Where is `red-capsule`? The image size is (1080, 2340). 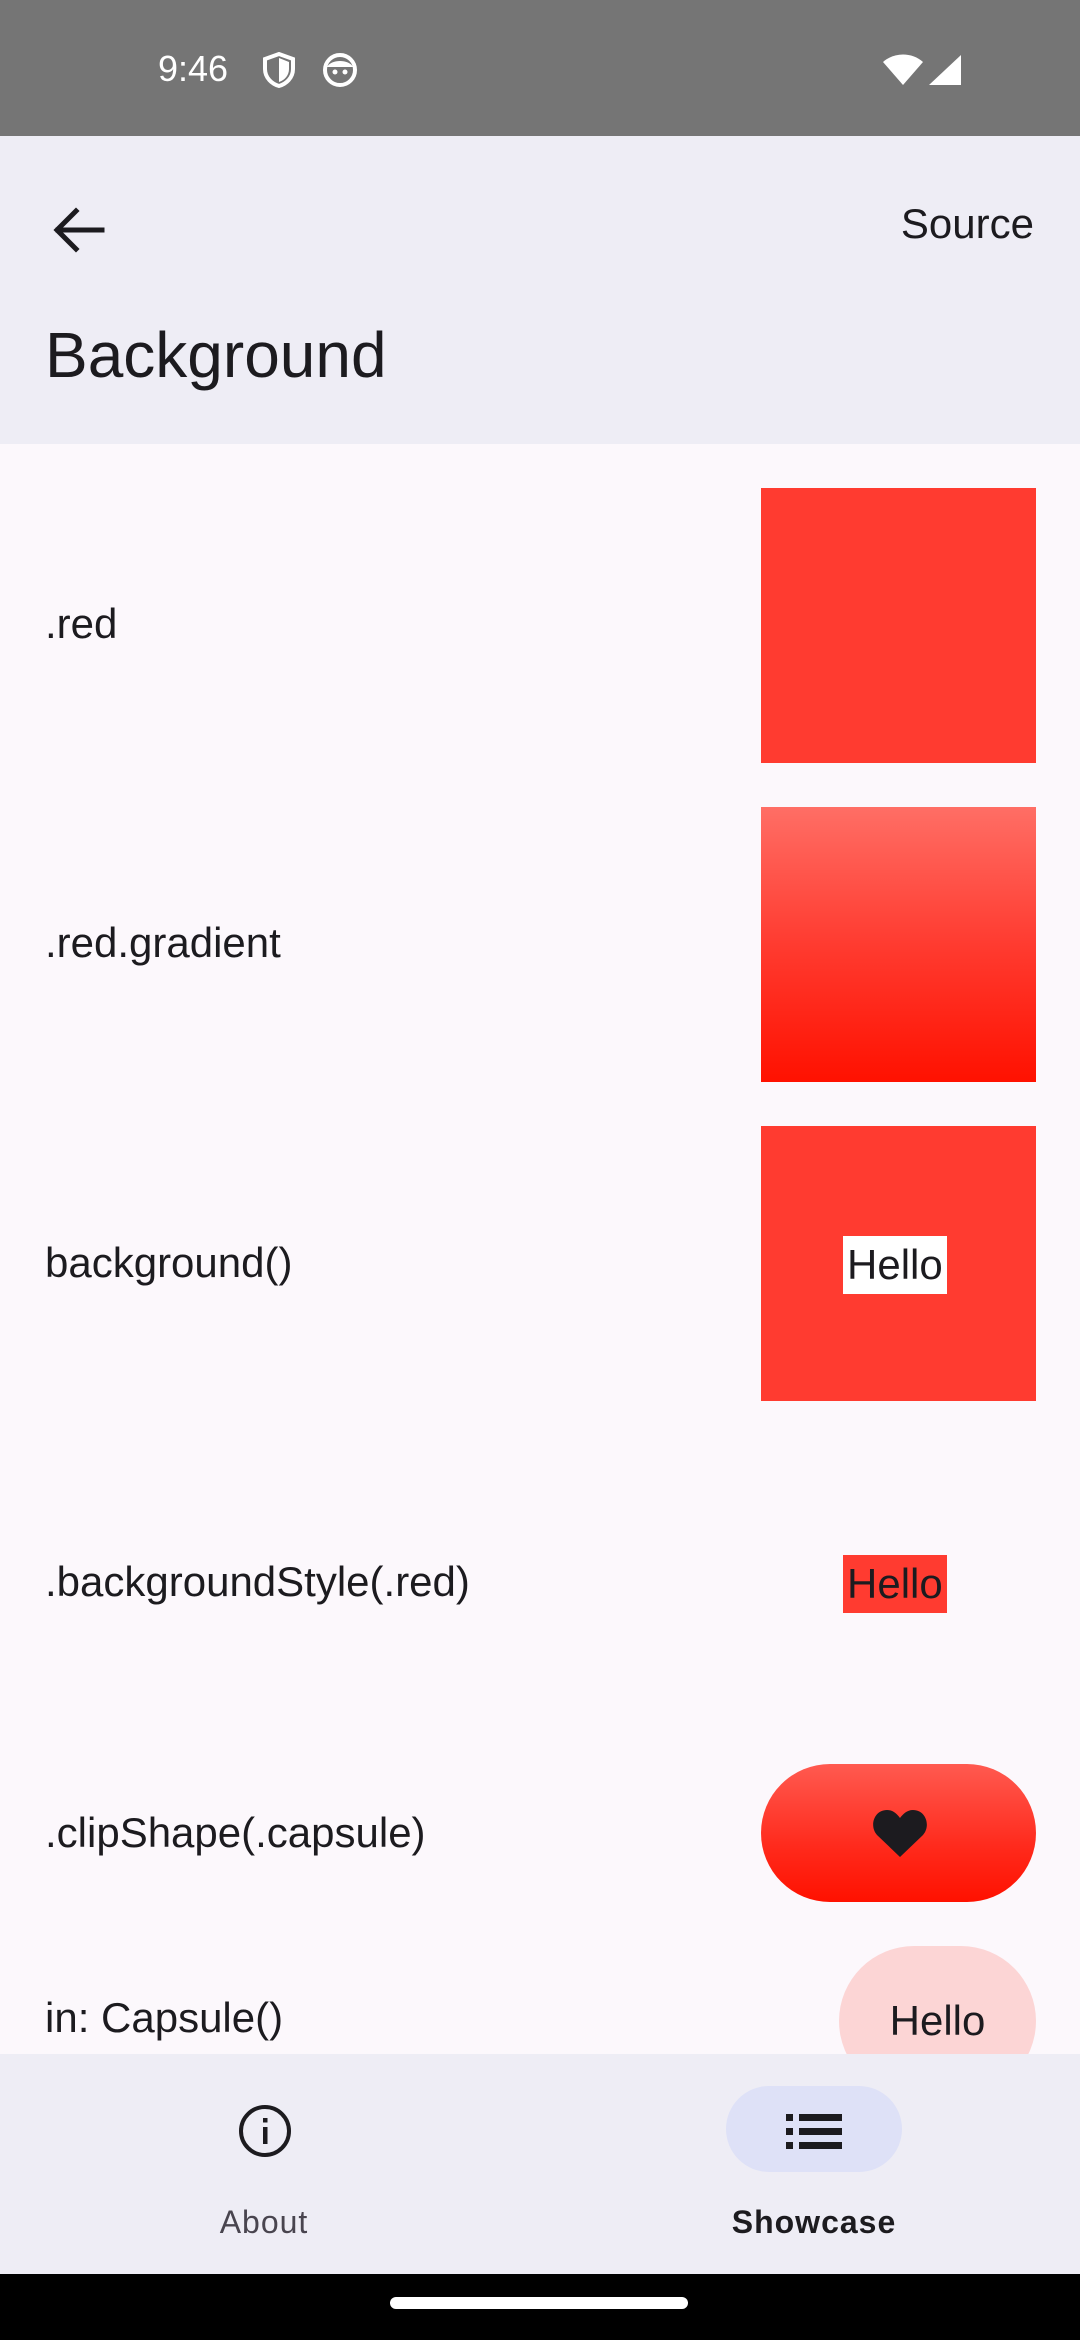 red-capsule is located at coordinates (898, 1833).